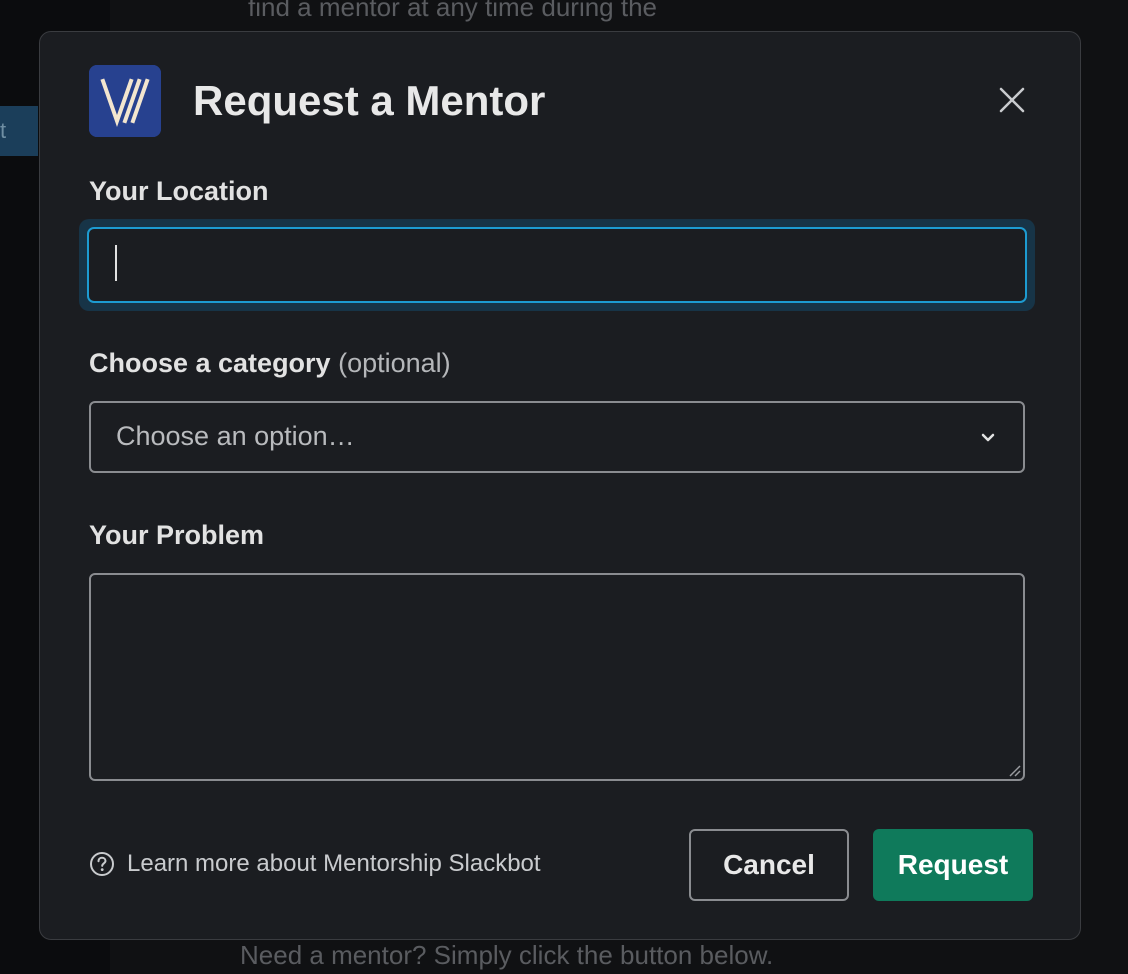  What do you see at coordinates (953, 865) in the screenshot?
I see `request-button: Request` at bounding box center [953, 865].